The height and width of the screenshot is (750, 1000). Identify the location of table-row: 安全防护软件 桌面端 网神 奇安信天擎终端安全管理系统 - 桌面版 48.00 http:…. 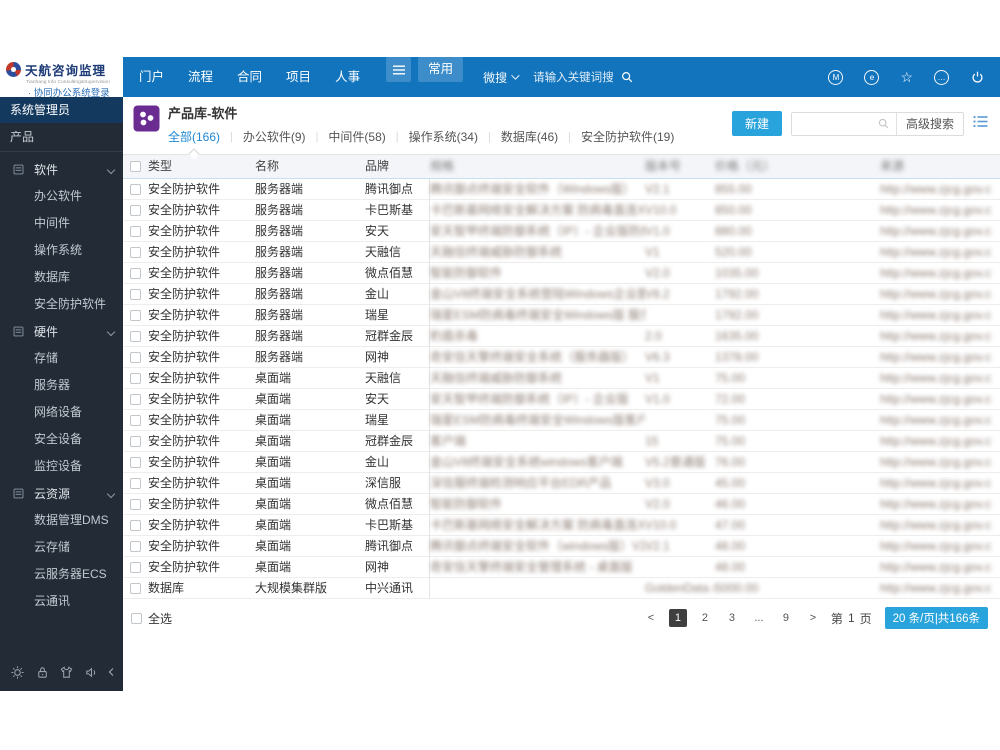
(561, 567).